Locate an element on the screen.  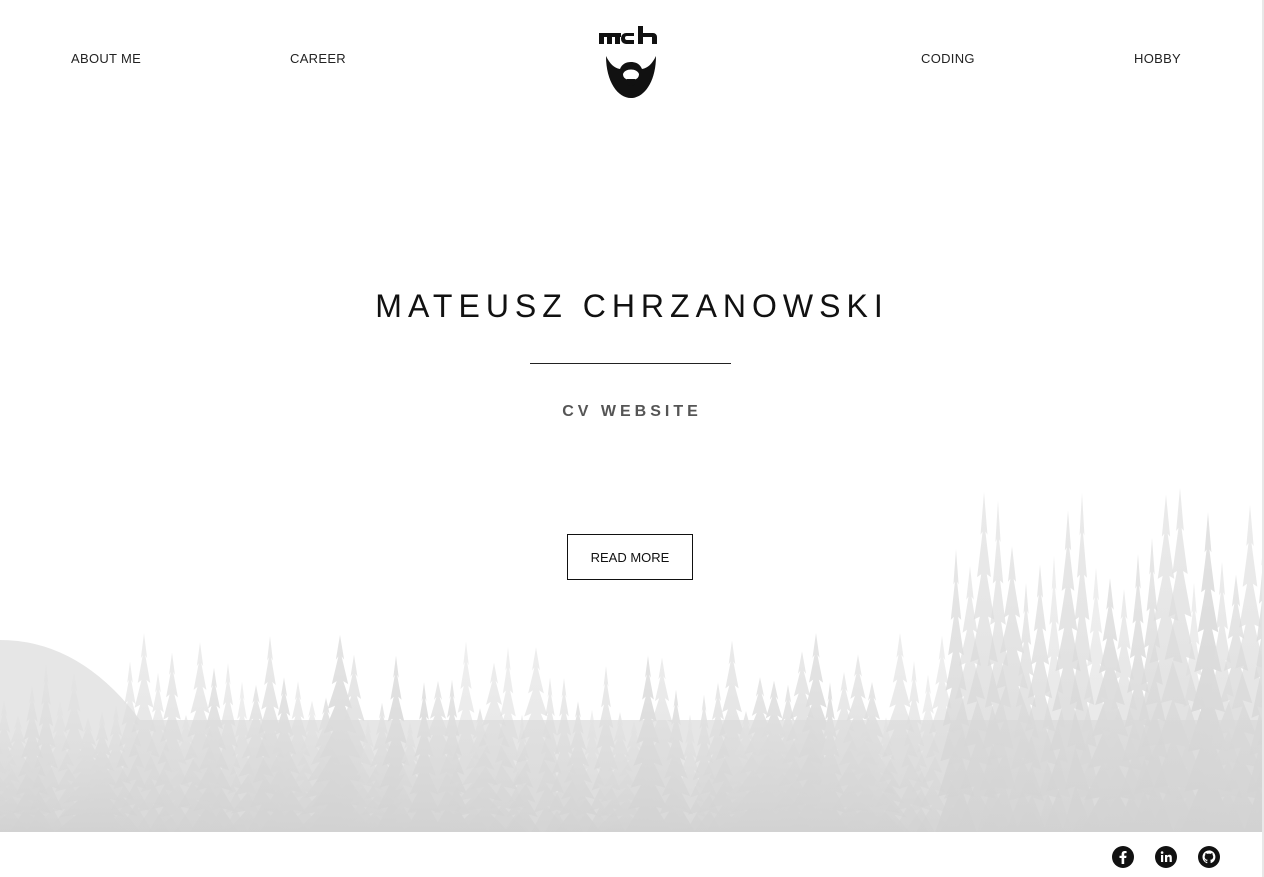
nav-hobby: HOBBY is located at coordinates (1157, 58).